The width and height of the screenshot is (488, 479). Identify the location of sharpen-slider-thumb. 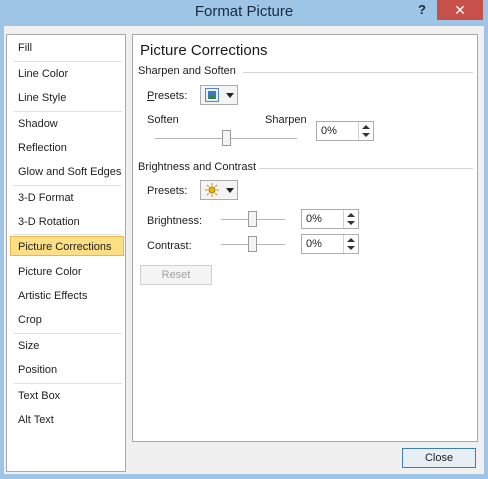
(226, 138).